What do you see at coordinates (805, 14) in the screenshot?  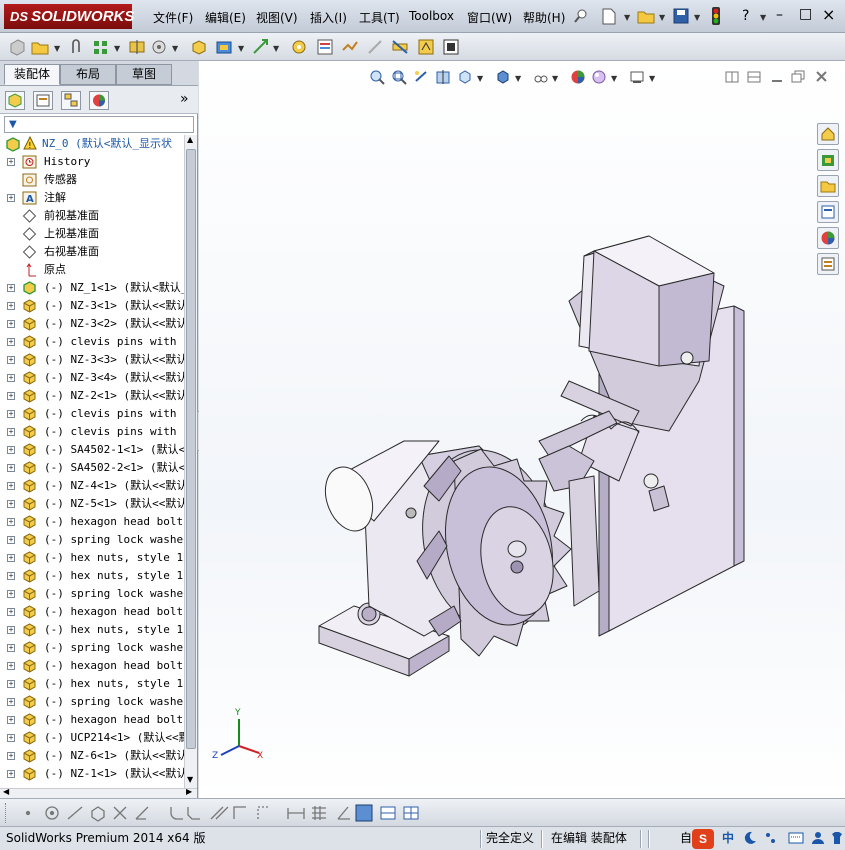 I see `restore-button: □` at bounding box center [805, 14].